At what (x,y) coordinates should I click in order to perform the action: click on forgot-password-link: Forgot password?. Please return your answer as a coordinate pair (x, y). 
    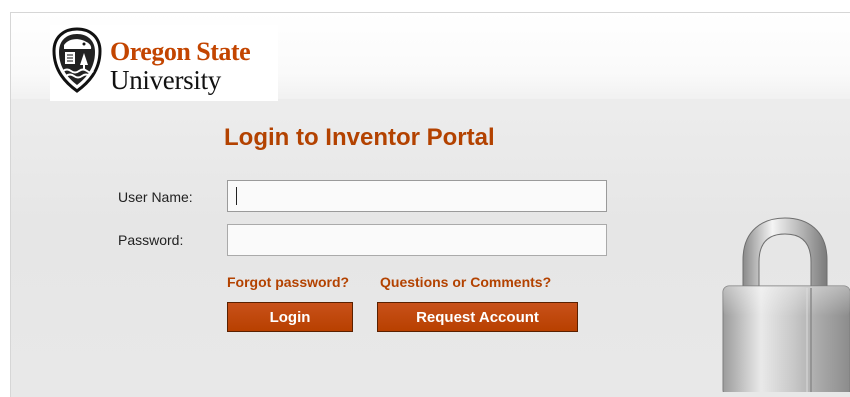
    Looking at the image, I should click on (288, 282).